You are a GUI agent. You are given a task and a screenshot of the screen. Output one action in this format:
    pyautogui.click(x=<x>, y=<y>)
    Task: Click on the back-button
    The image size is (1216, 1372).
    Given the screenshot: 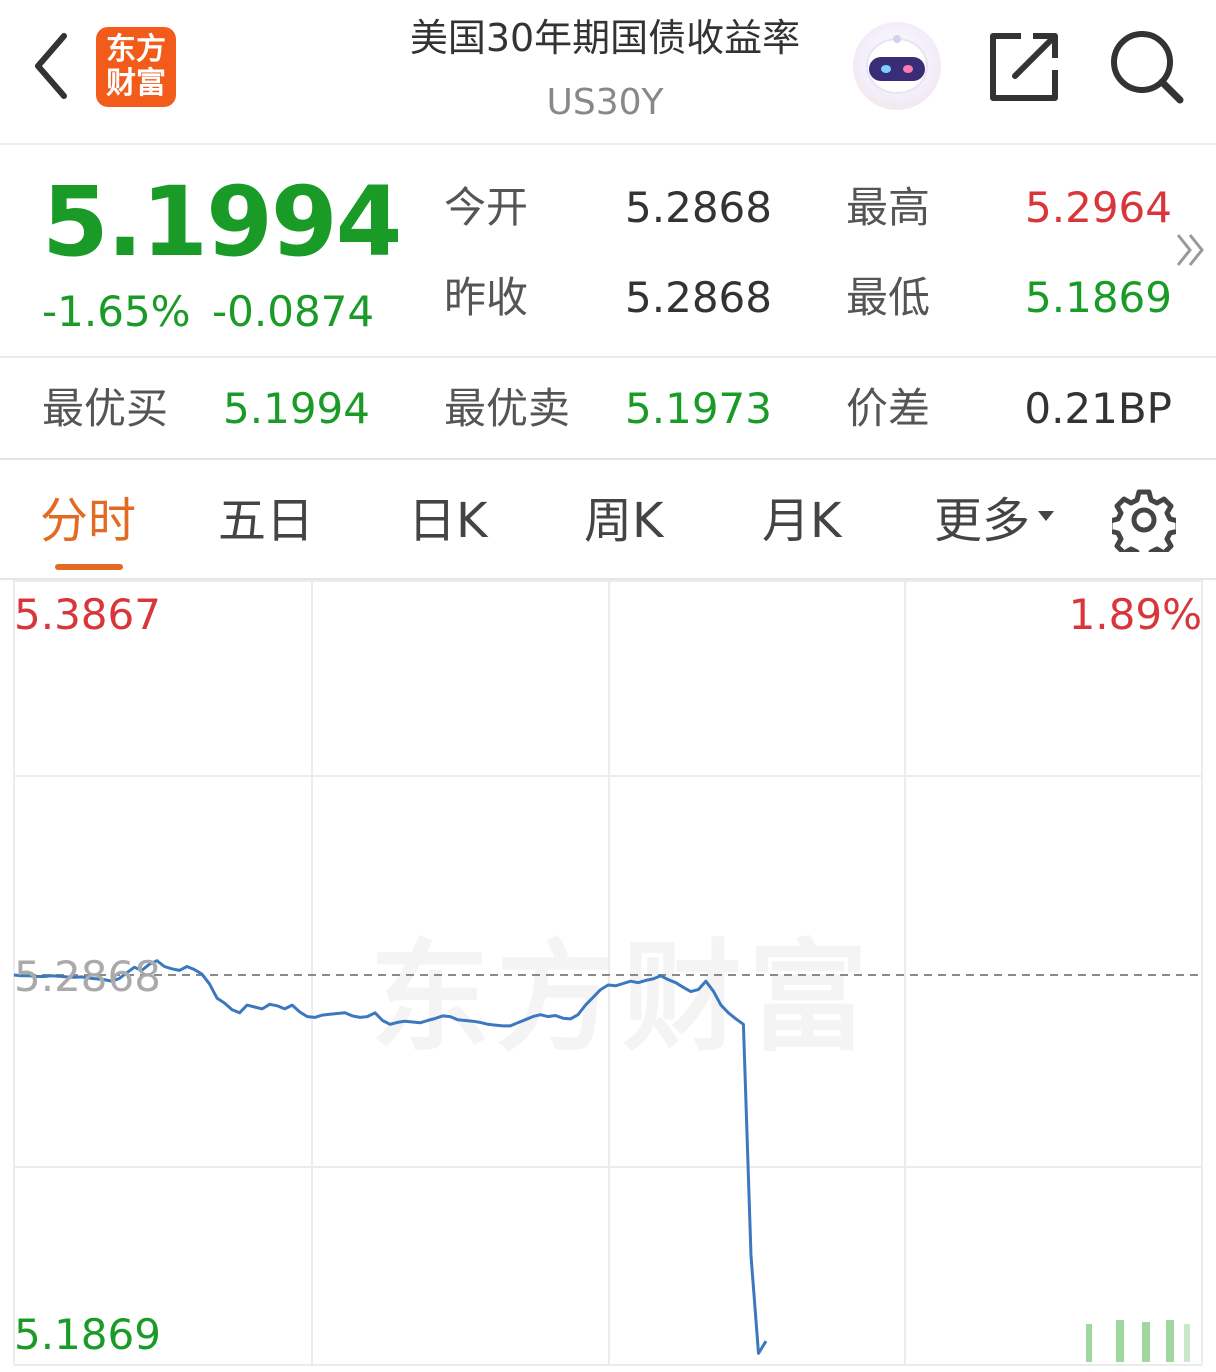 What is the action you would take?
    pyautogui.click(x=52, y=66)
    